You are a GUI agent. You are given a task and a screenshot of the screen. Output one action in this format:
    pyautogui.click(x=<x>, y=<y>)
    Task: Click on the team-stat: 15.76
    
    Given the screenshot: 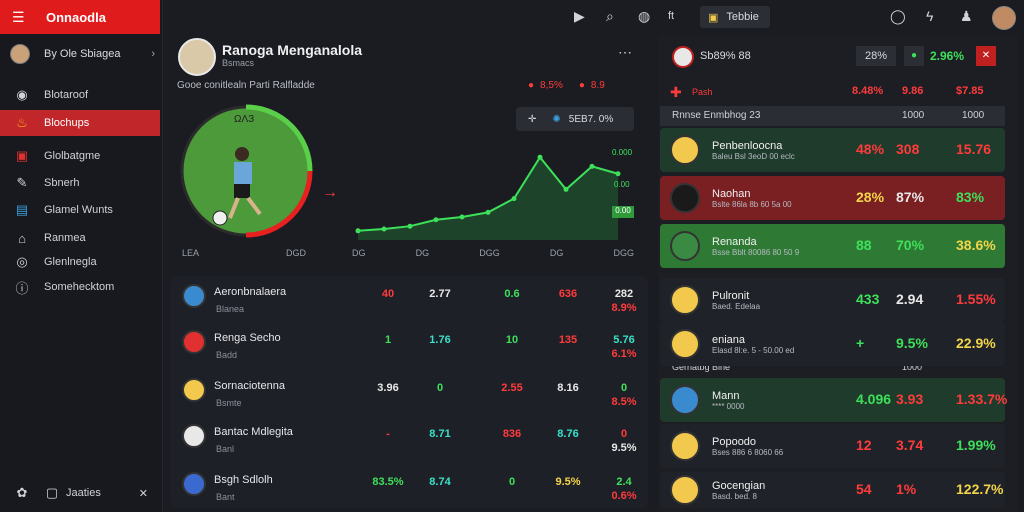 What is the action you would take?
    pyautogui.click(x=974, y=149)
    